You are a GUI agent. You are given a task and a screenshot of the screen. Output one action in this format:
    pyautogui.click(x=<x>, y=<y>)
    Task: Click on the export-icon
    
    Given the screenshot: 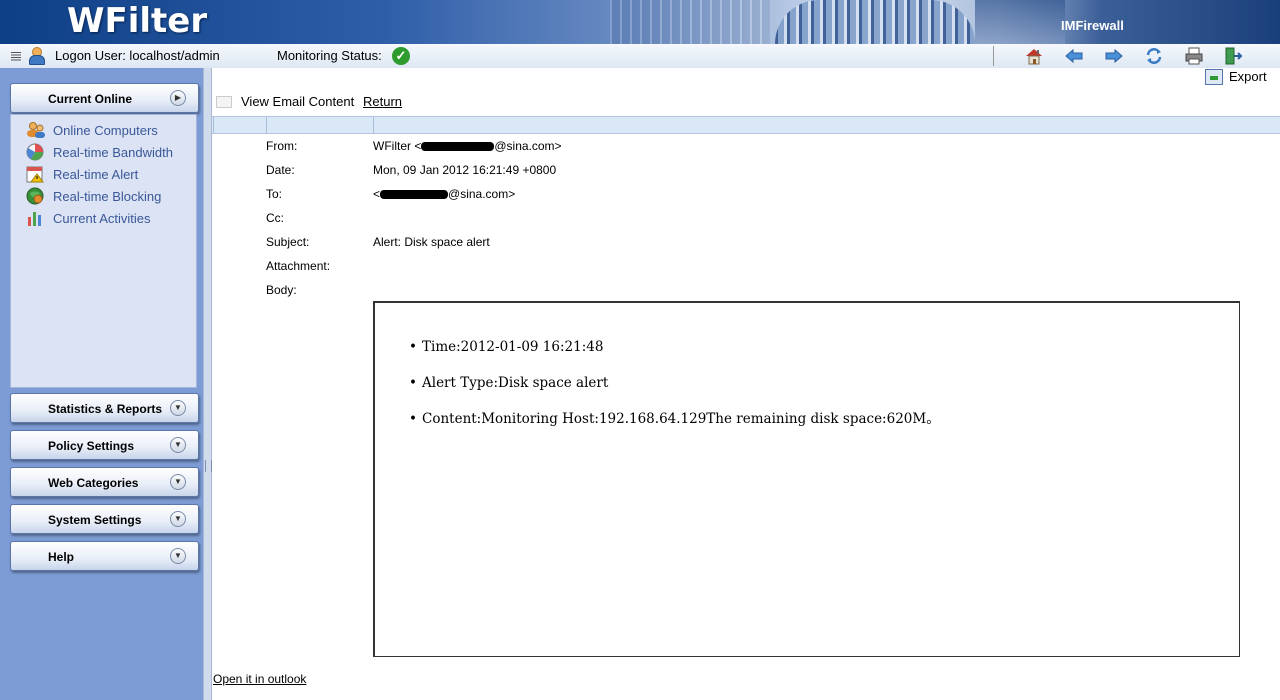 What is the action you would take?
    pyautogui.click(x=1214, y=77)
    